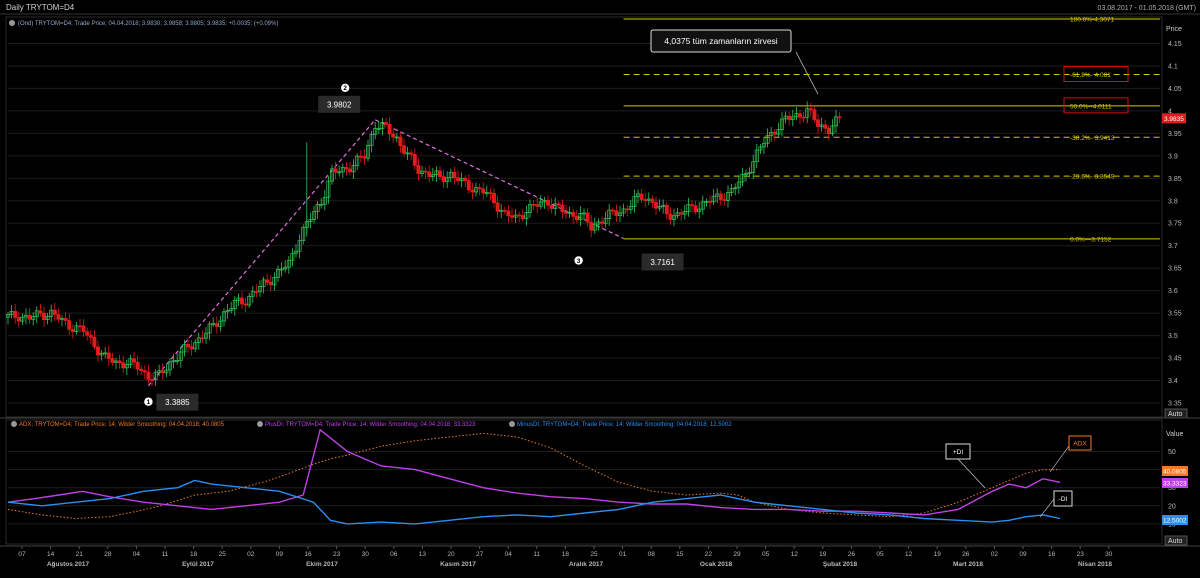  Describe the element at coordinates (1175, 89) in the screenshot. I see `price-y-tick: 4.05` at that location.